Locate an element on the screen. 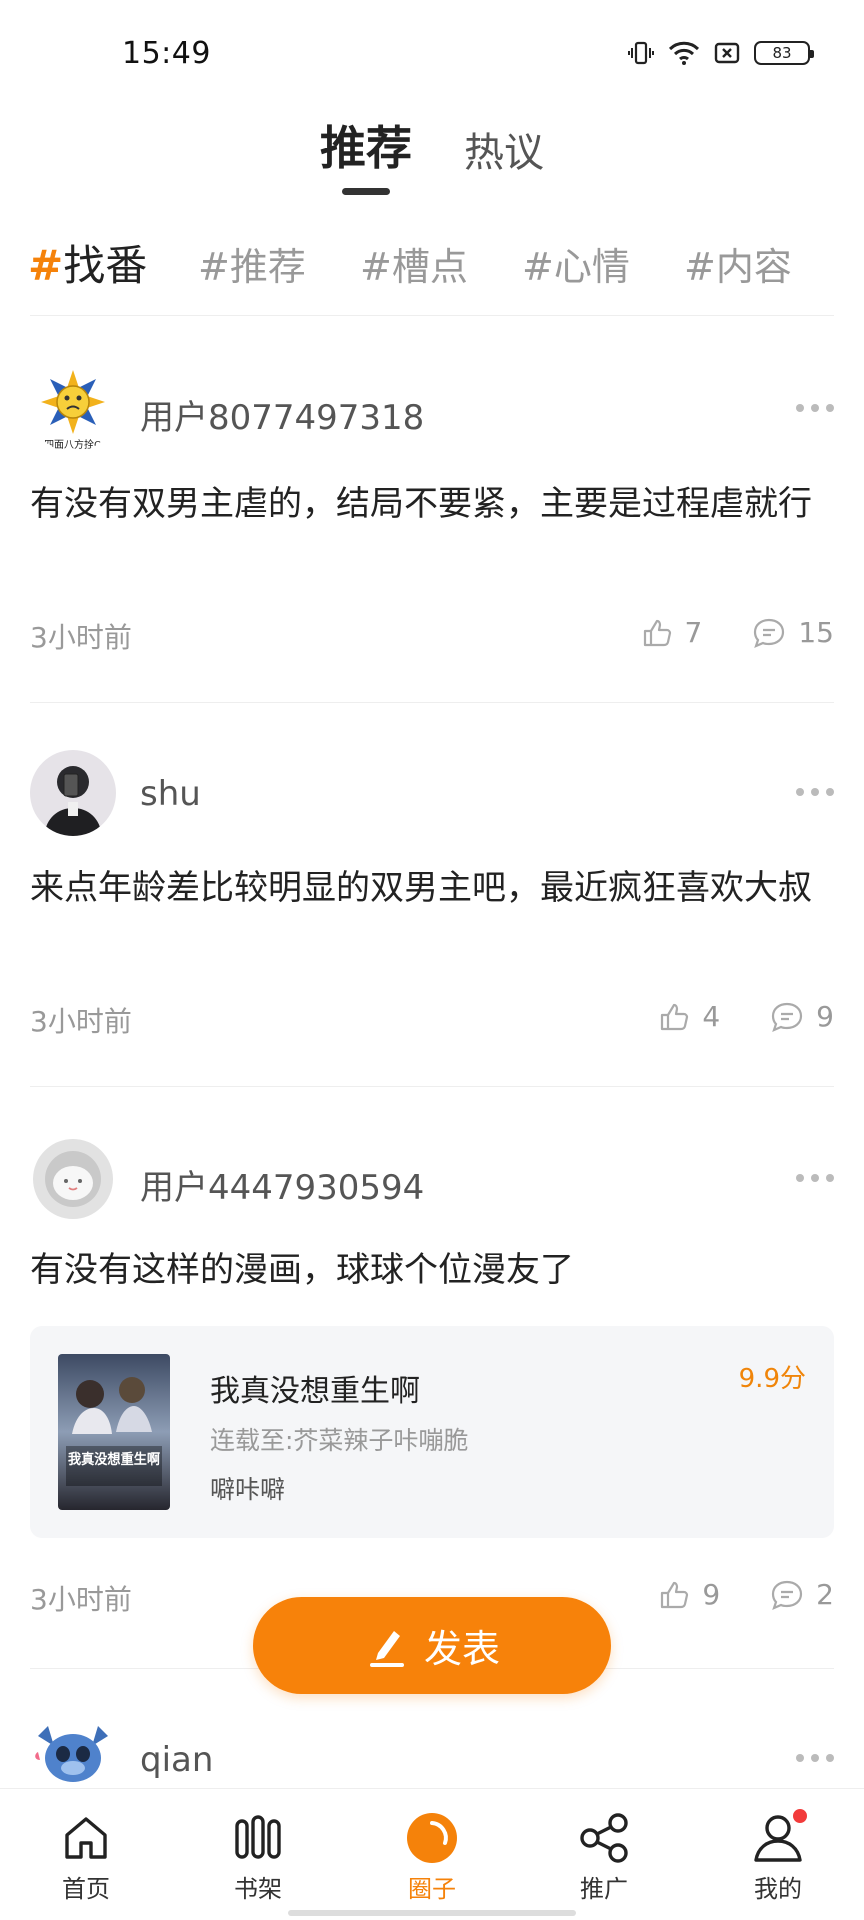 This screenshot has height=1920, width=864. sun-avatar-icon: 四面八方拴Q is located at coordinates (73, 409).